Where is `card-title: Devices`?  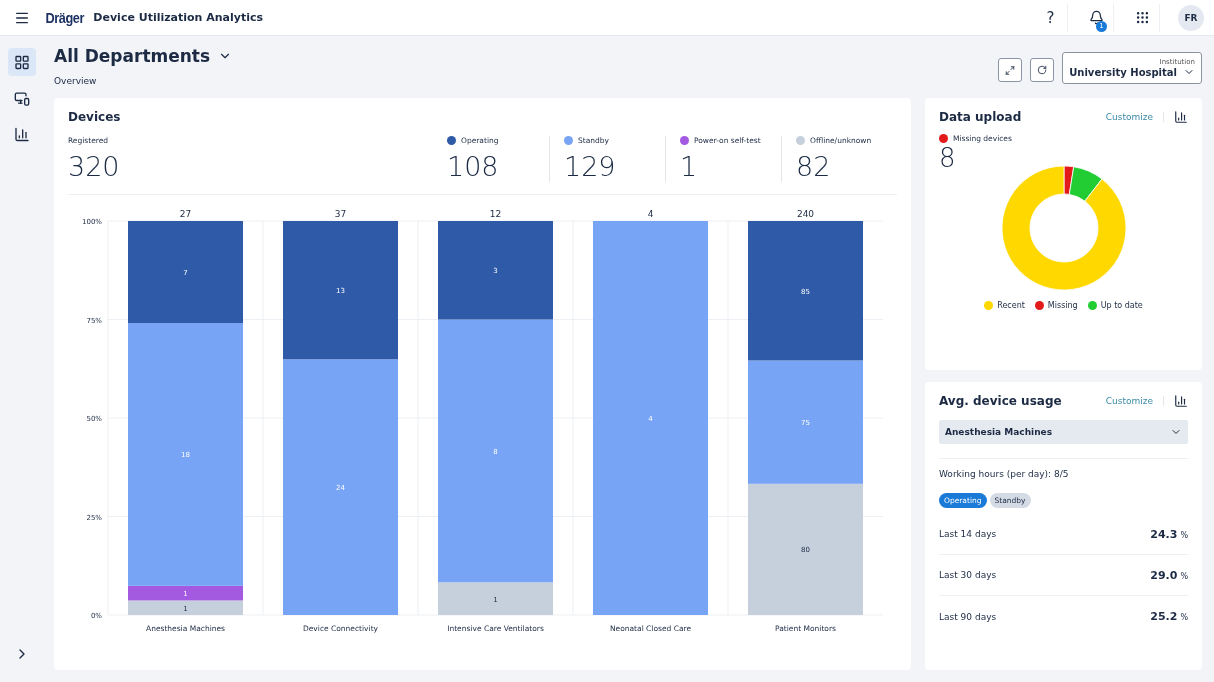 card-title: Devices is located at coordinates (95, 117).